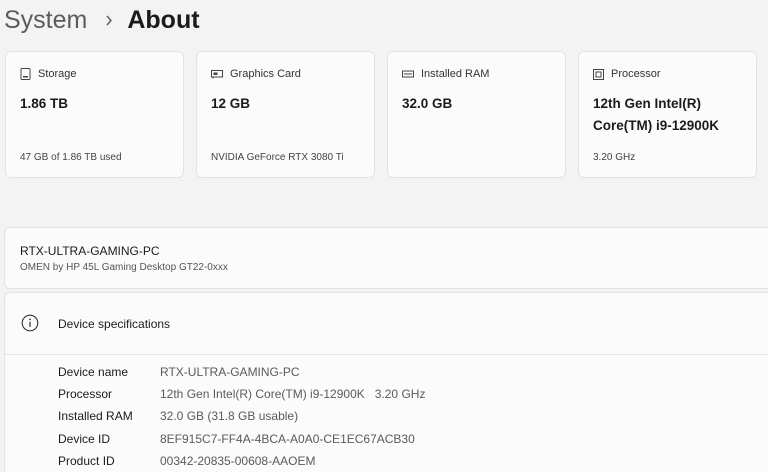 The height and width of the screenshot is (472, 768). What do you see at coordinates (277, 157) in the screenshot?
I see `card-subtext: NVIDIA GeForce RTX 3080 Ti` at bounding box center [277, 157].